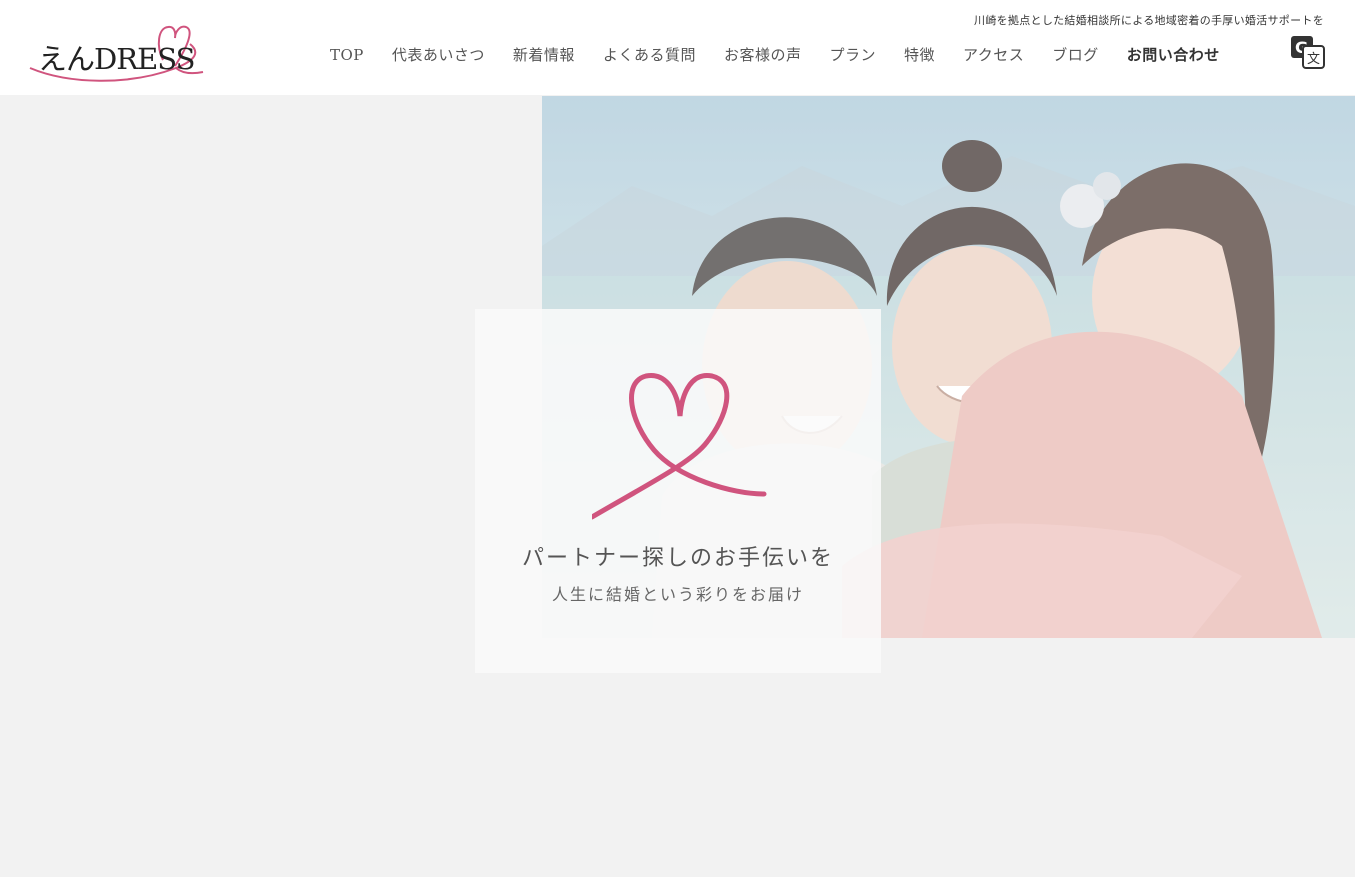 The width and height of the screenshot is (1355, 877). Describe the element at coordinates (680, 449) in the screenshot. I see `heart-ribbon-icon` at that location.